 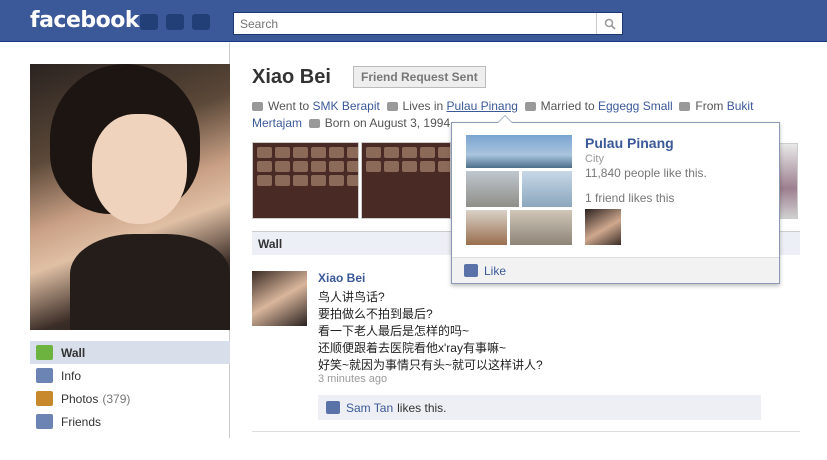 What do you see at coordinates (44, 352) in the screenshot?
I see `wall-icon` at bounding box center [44, 352].